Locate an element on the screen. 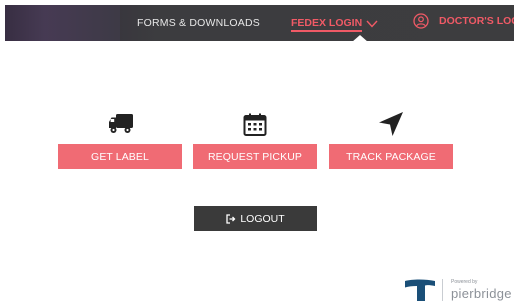 The image size is (514, 306). nav-fedex-login: FEDEX LOGIN is located at coordinates (334, 24).